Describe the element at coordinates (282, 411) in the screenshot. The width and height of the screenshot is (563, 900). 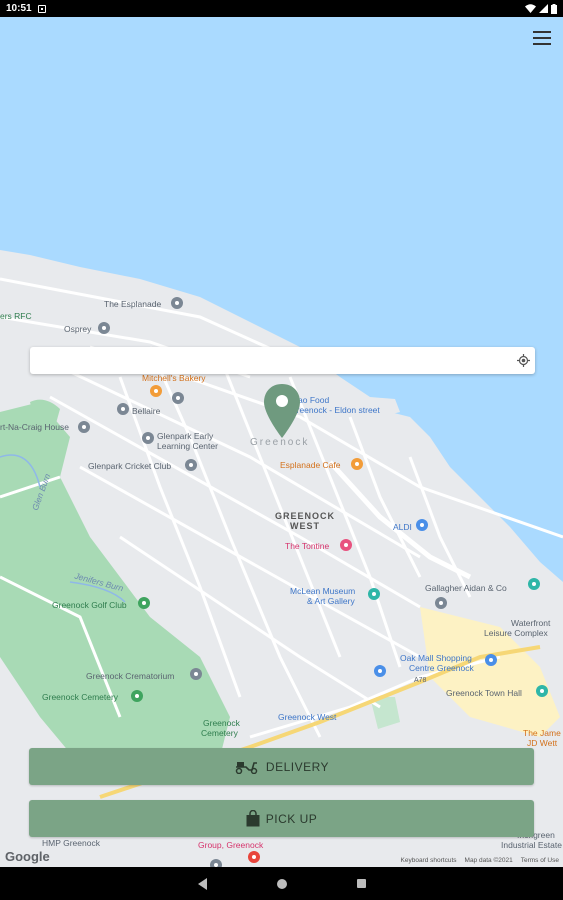
I see `location-pin-icon` at that location.